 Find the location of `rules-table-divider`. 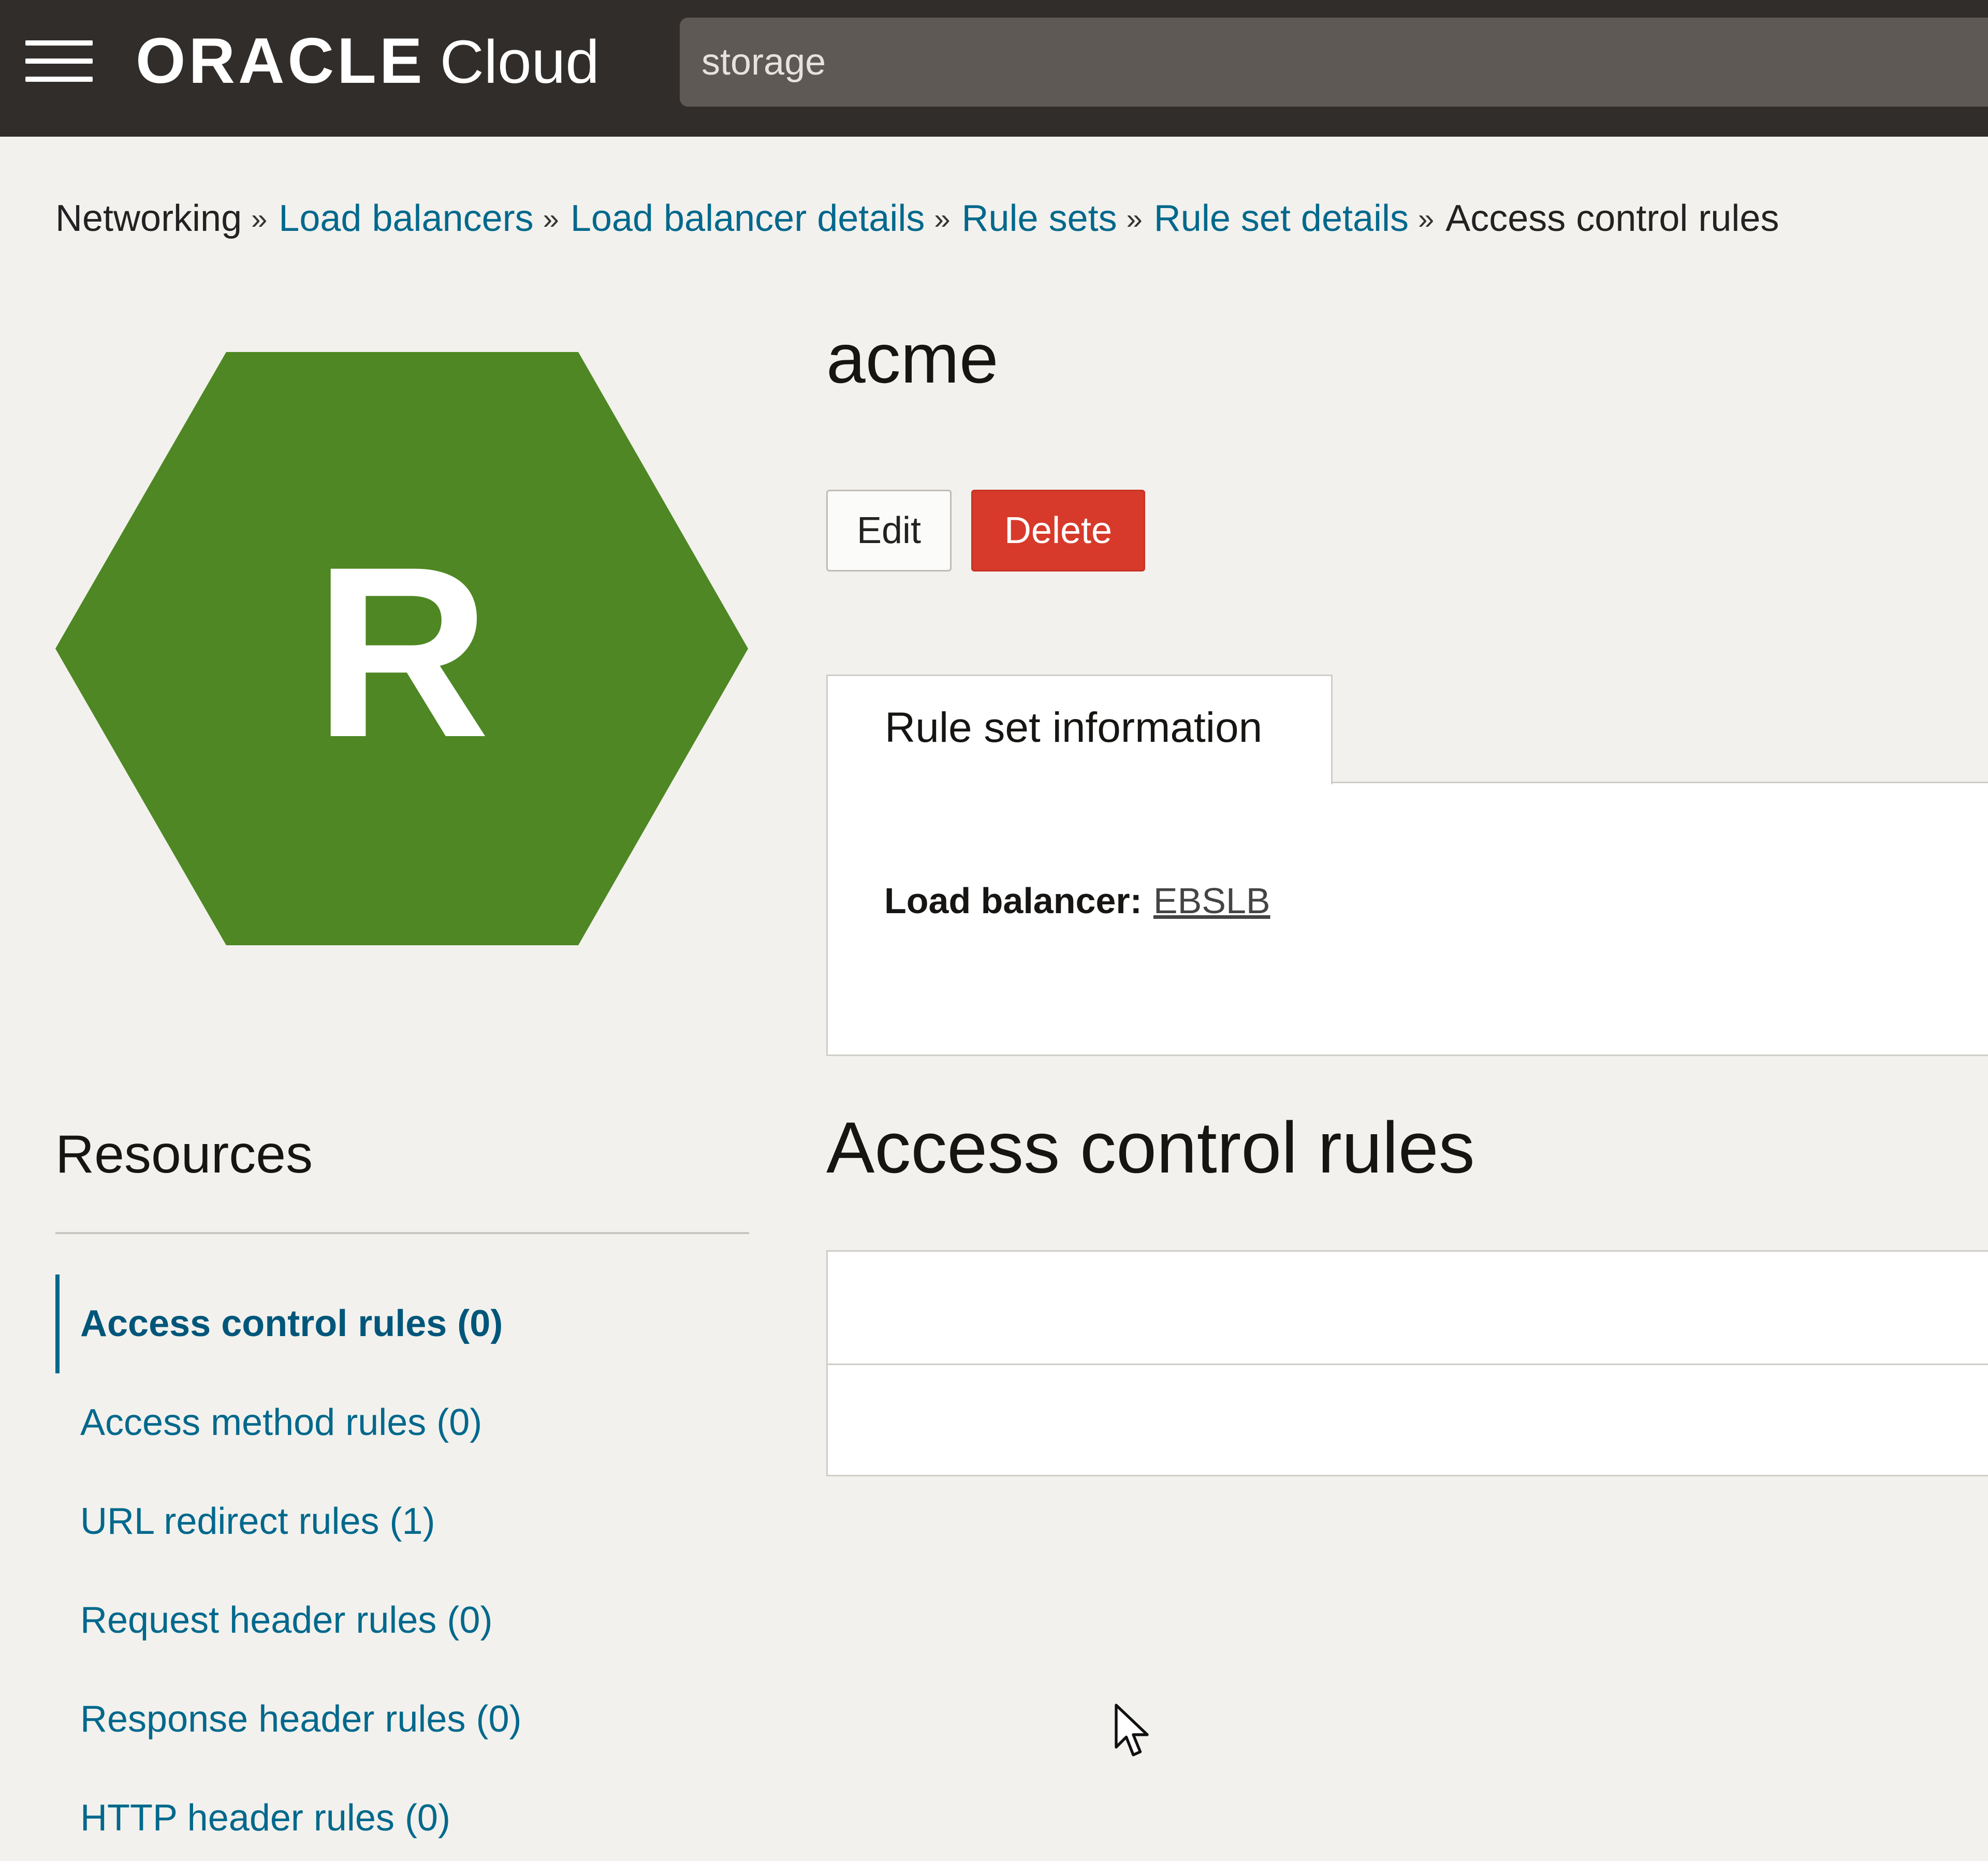

rules-table-divider is located at coordinates (1408, 1364).